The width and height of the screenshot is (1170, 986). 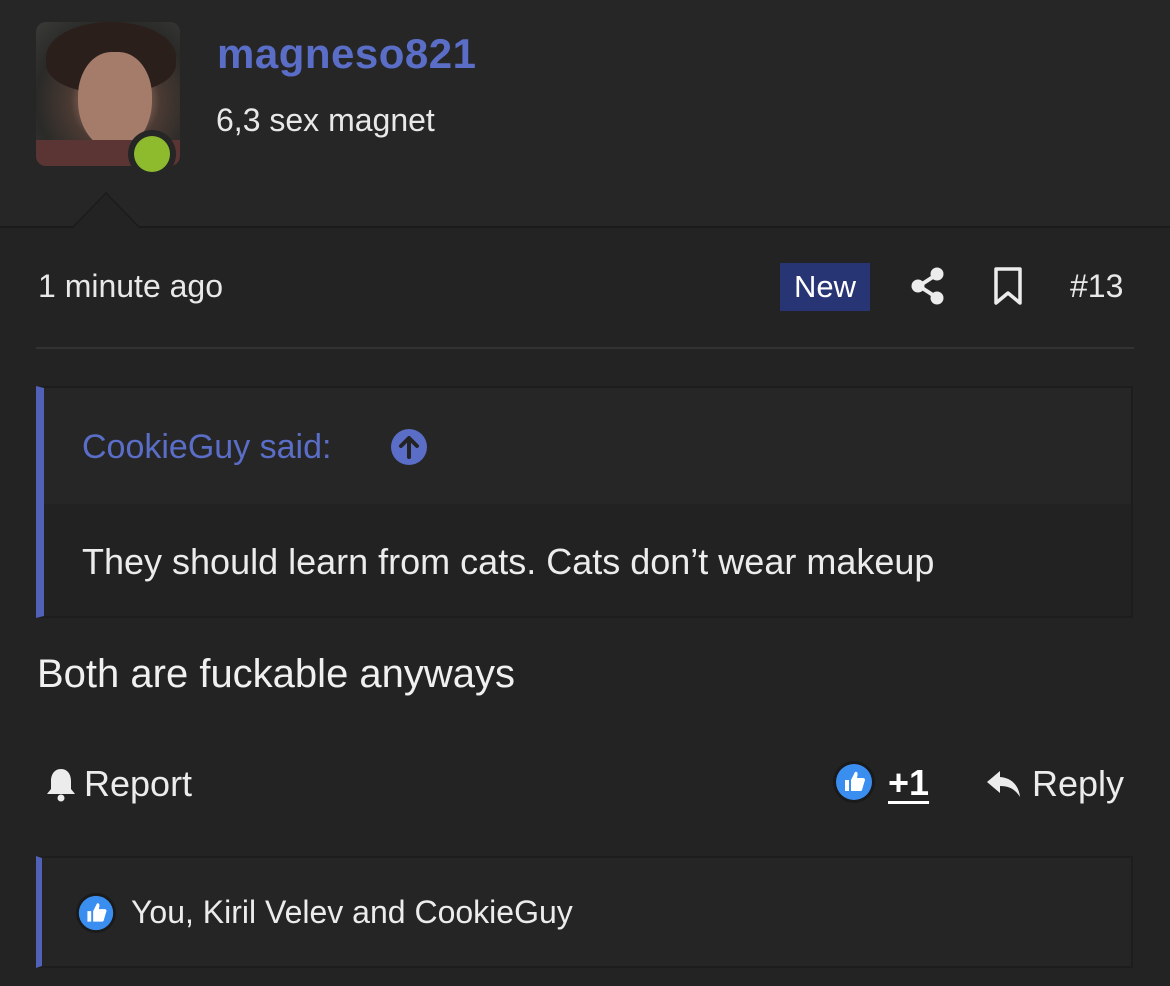 What do you see at coordinates (908, 783) in the screenshot?
I see `reaction-count-link: +1` at bounding box center [908, 783].